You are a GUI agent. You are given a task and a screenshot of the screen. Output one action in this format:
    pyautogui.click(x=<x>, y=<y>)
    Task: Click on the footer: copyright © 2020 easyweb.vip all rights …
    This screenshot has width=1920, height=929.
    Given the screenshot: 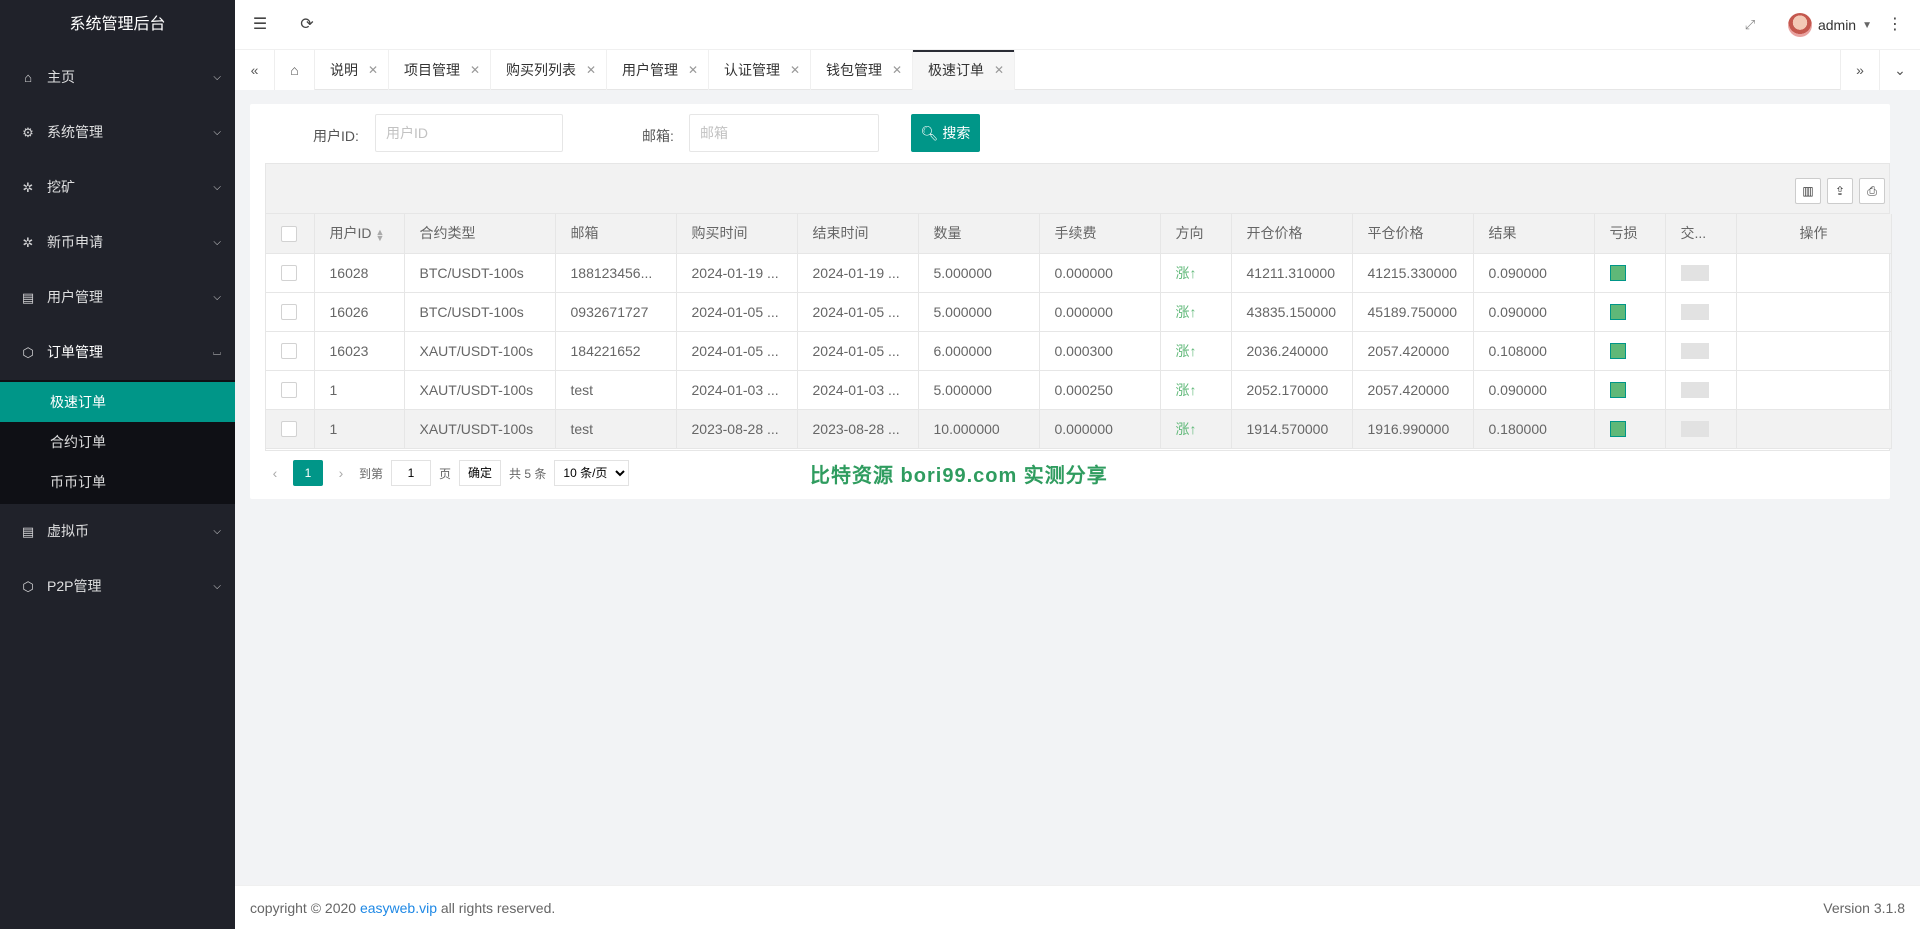 What is the action you would take?
    pyautogui.click(x=1077, y=907)
    